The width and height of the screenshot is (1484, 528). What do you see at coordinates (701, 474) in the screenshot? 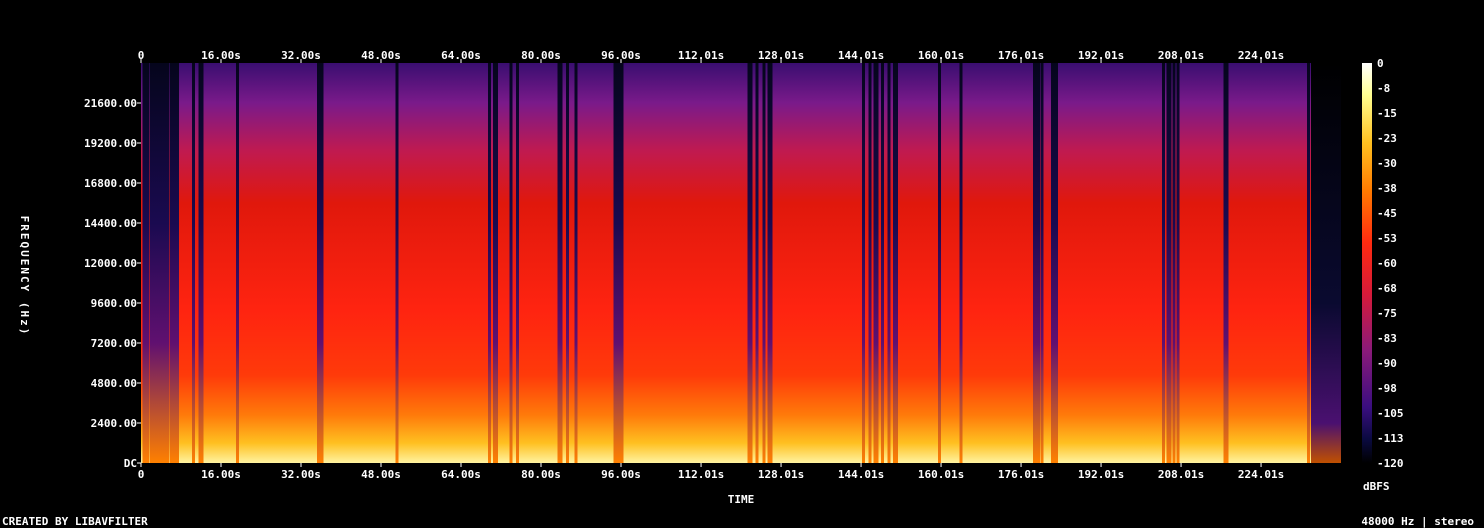
I see `x-tick-label-bottom: 112.01s` at bounding box center [701, 474].